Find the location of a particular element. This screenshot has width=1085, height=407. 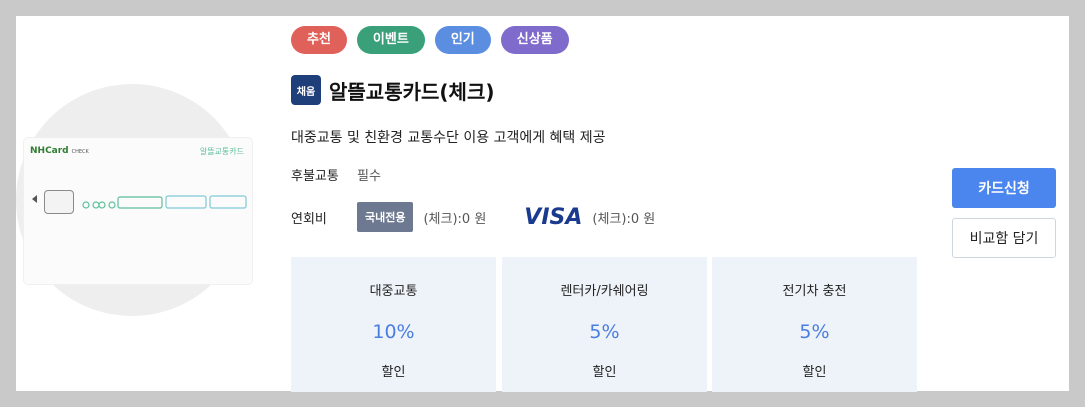

add-to-compare-button: 비교함 담기 is located at coordinates (1004, 238).